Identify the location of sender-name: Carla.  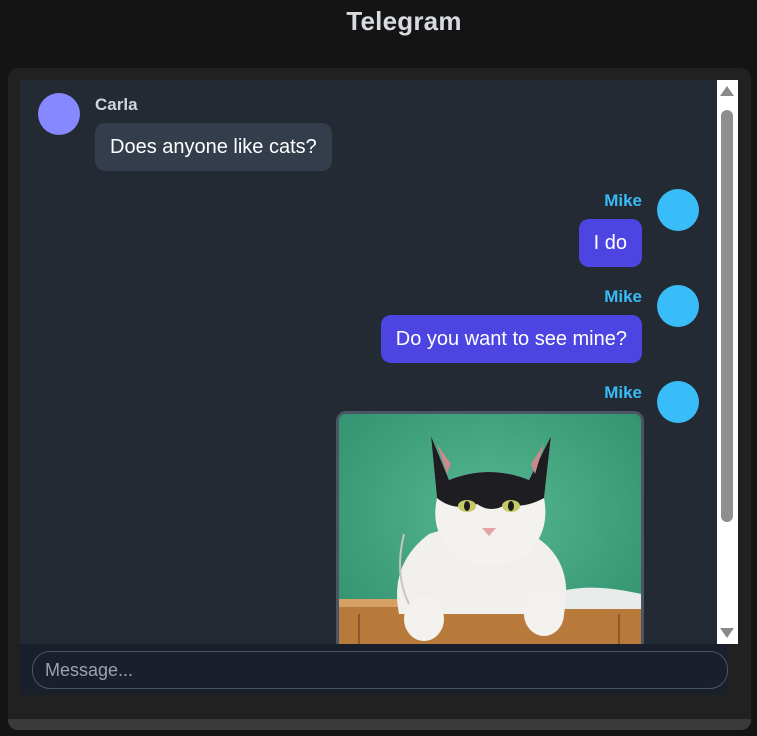
(116, 104).